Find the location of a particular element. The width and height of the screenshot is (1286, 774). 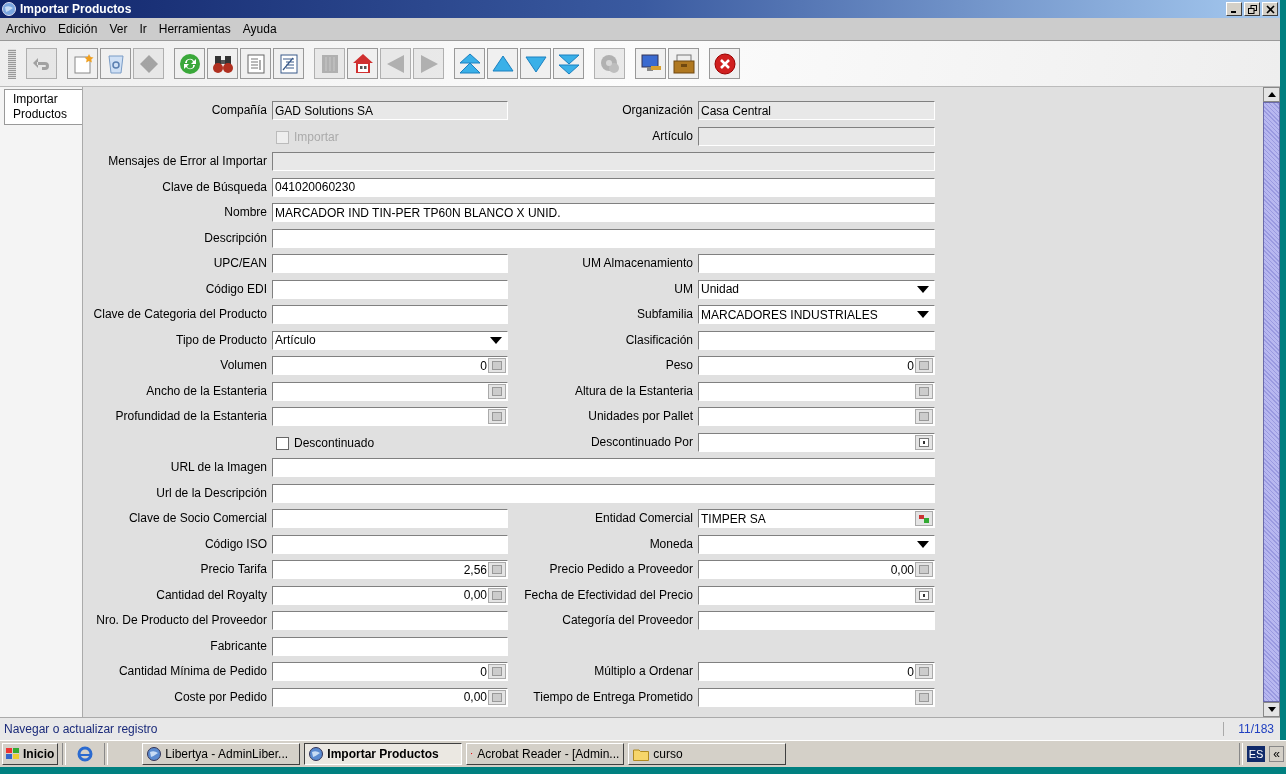

field-label: URL de la Imagen is located at coordinates (218, 467).